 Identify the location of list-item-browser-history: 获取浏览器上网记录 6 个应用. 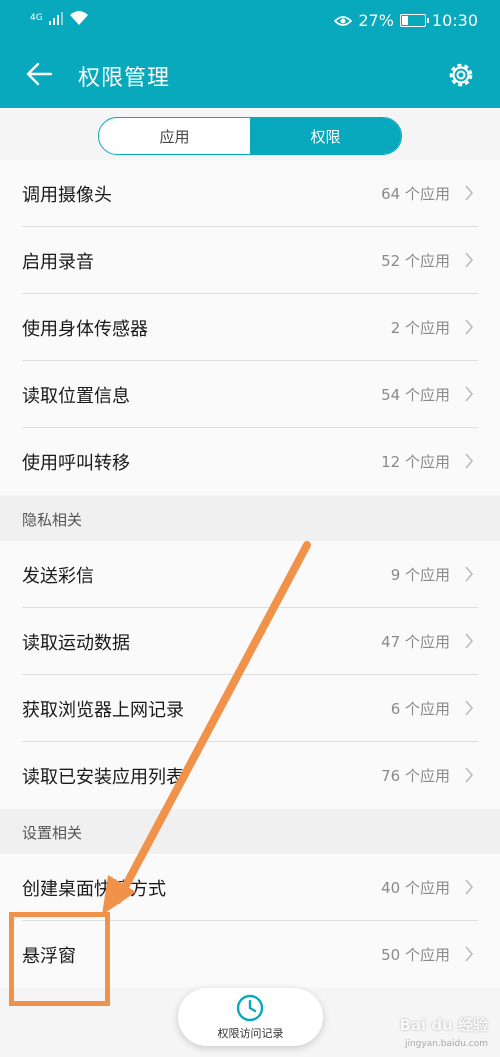
(250, 708).